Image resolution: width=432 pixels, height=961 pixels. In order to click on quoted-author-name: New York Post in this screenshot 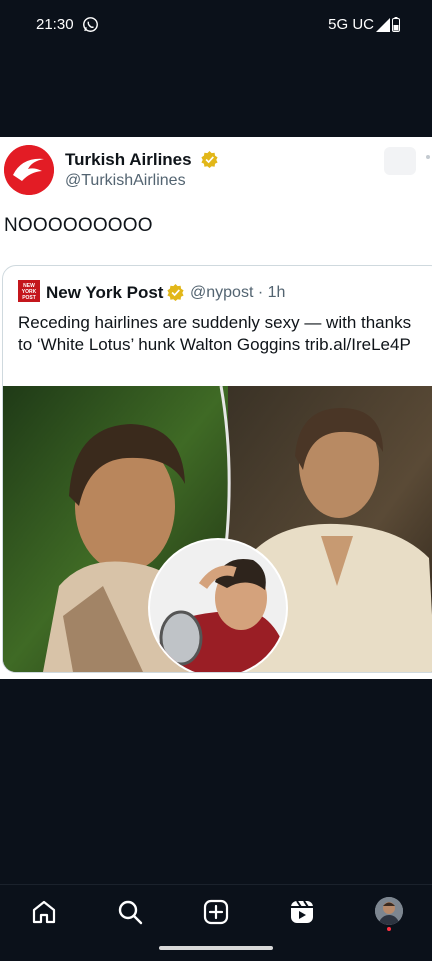, I will do `click(104, 293)`.